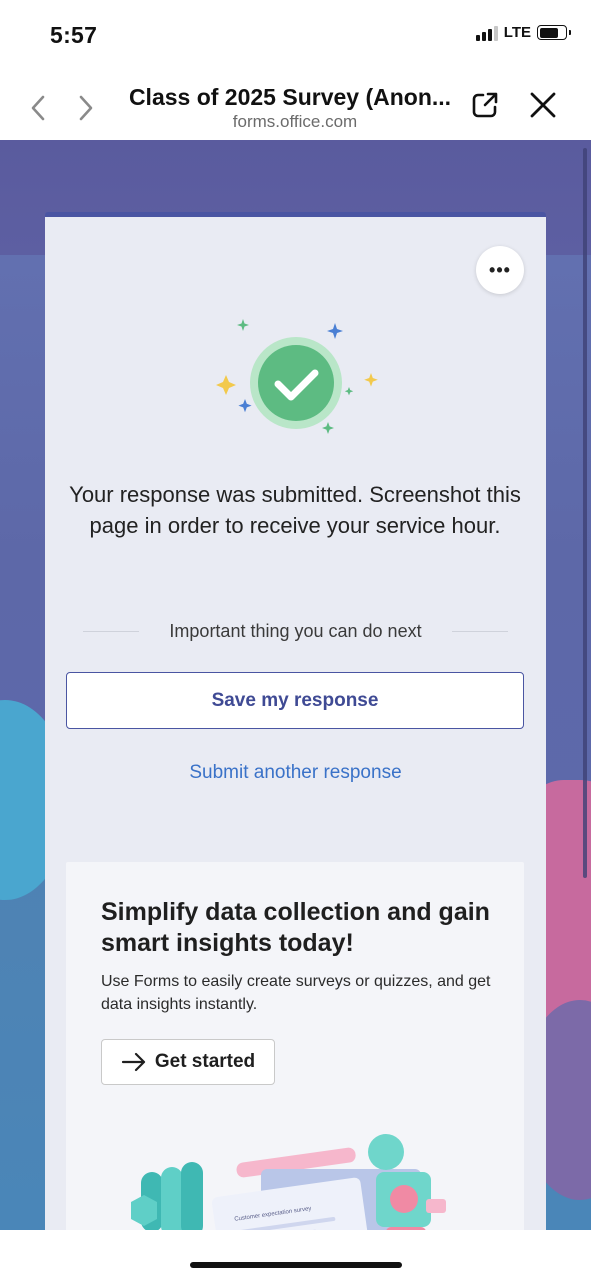 The width and height of the screenshot is (591, 1280). Describe the element at coordinates (297, 376) in the screenshot. I see `check-circle-icon` at that location.